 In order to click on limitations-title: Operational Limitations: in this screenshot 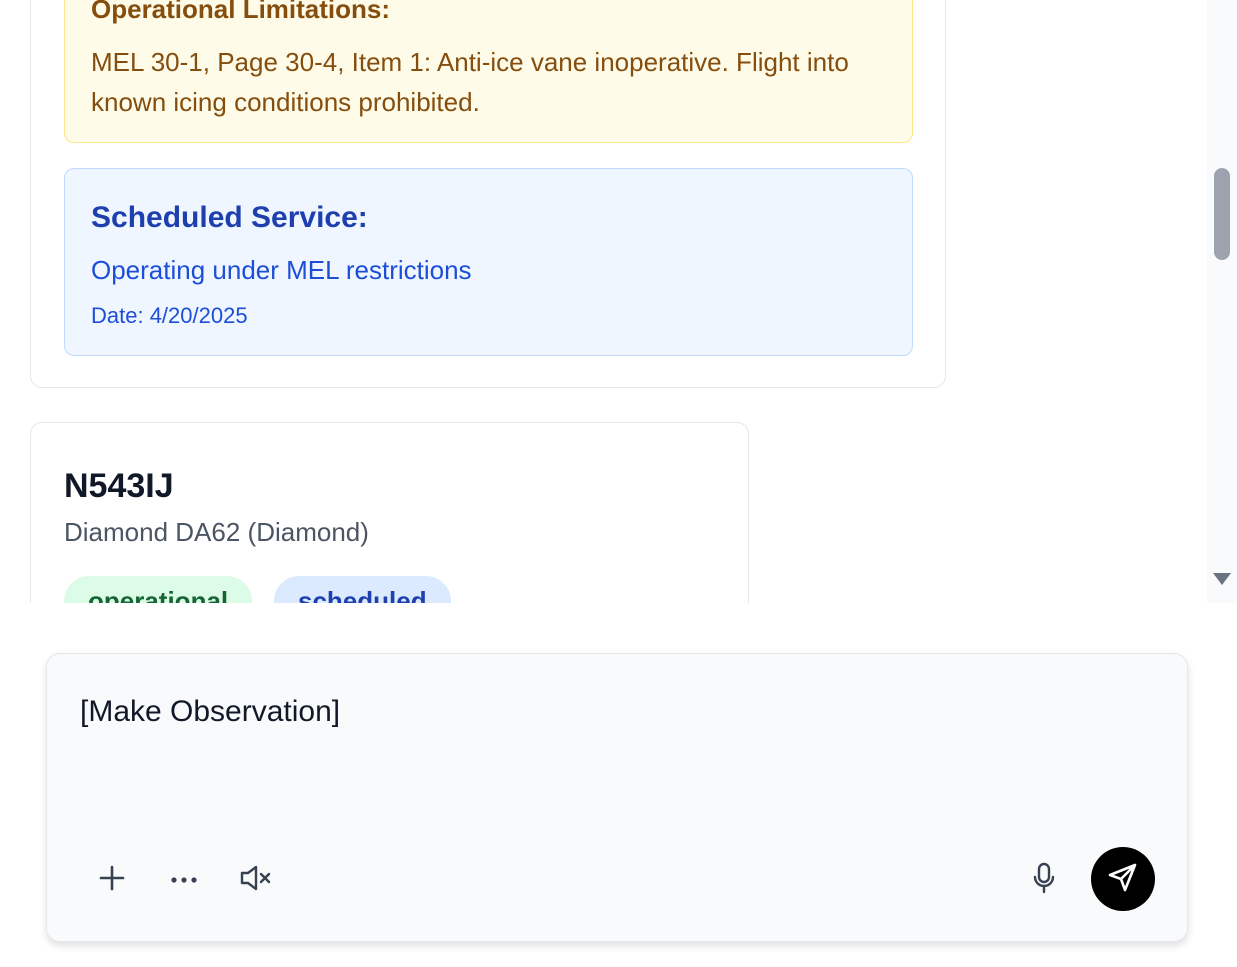, I will do `click(241, 12)`.